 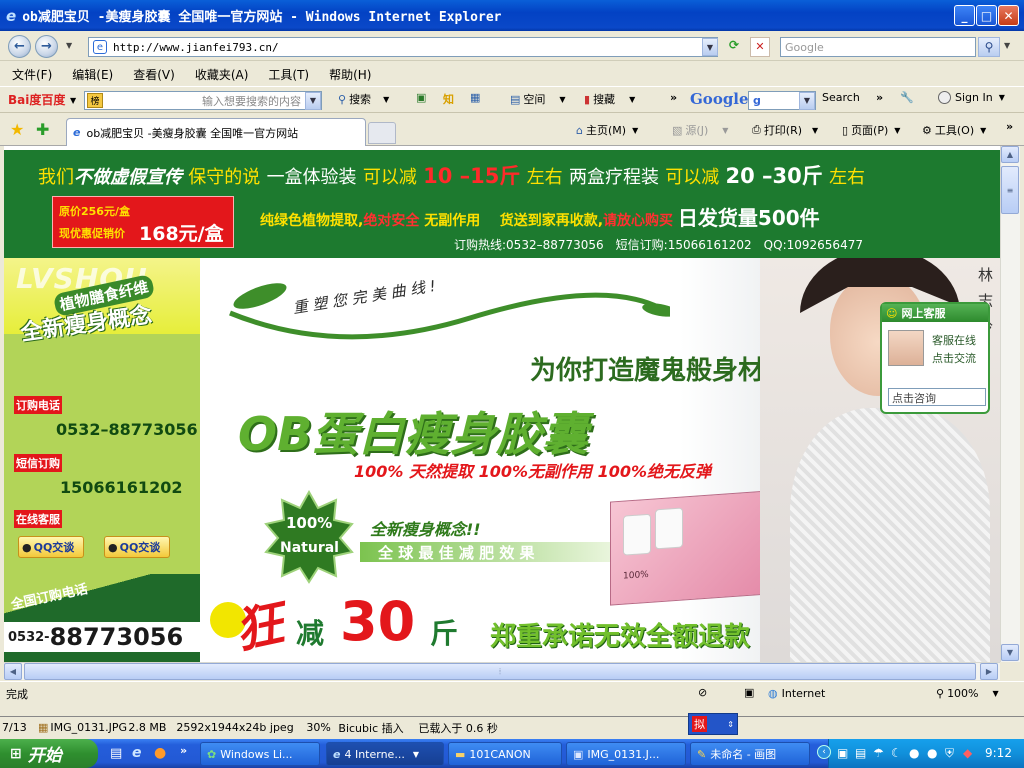 I want to click on toolbar-chevron-icon: », so click(x=673, y=97).